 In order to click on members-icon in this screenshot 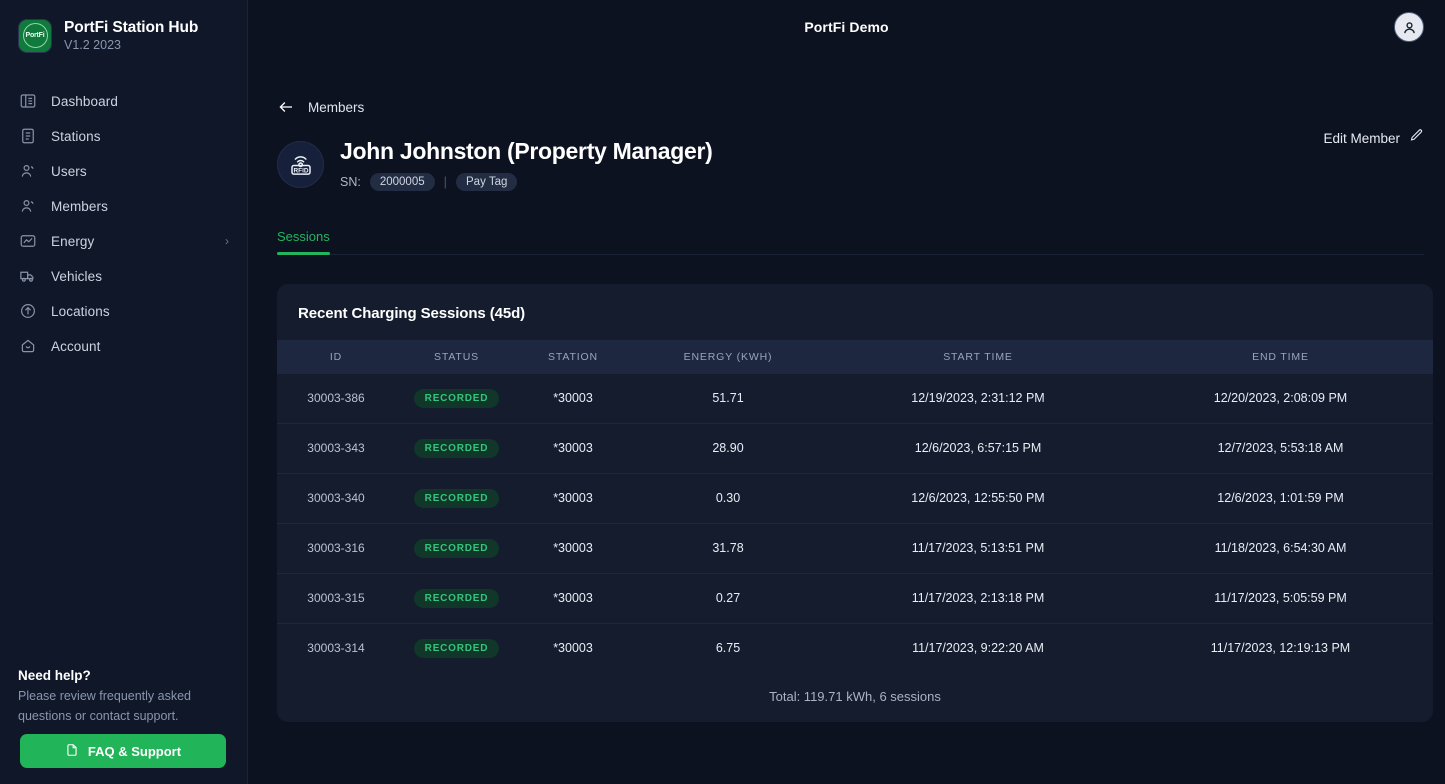, I will do `click(27, 206)`.